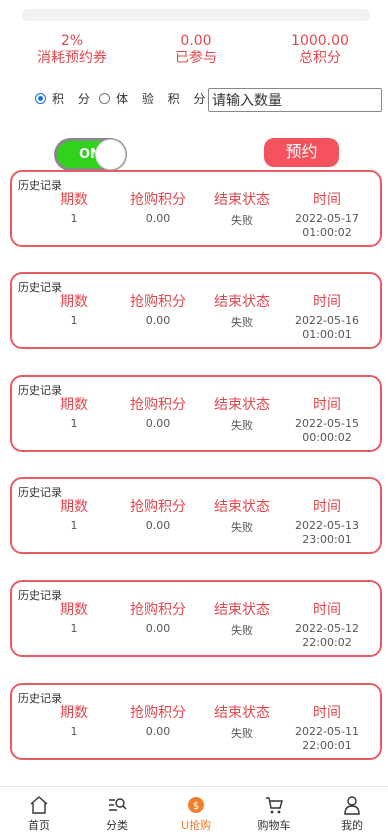  Describe the element at coordinates (327, 232) in the screenshot. I see `cell-clock: 01:00:02` at that location.